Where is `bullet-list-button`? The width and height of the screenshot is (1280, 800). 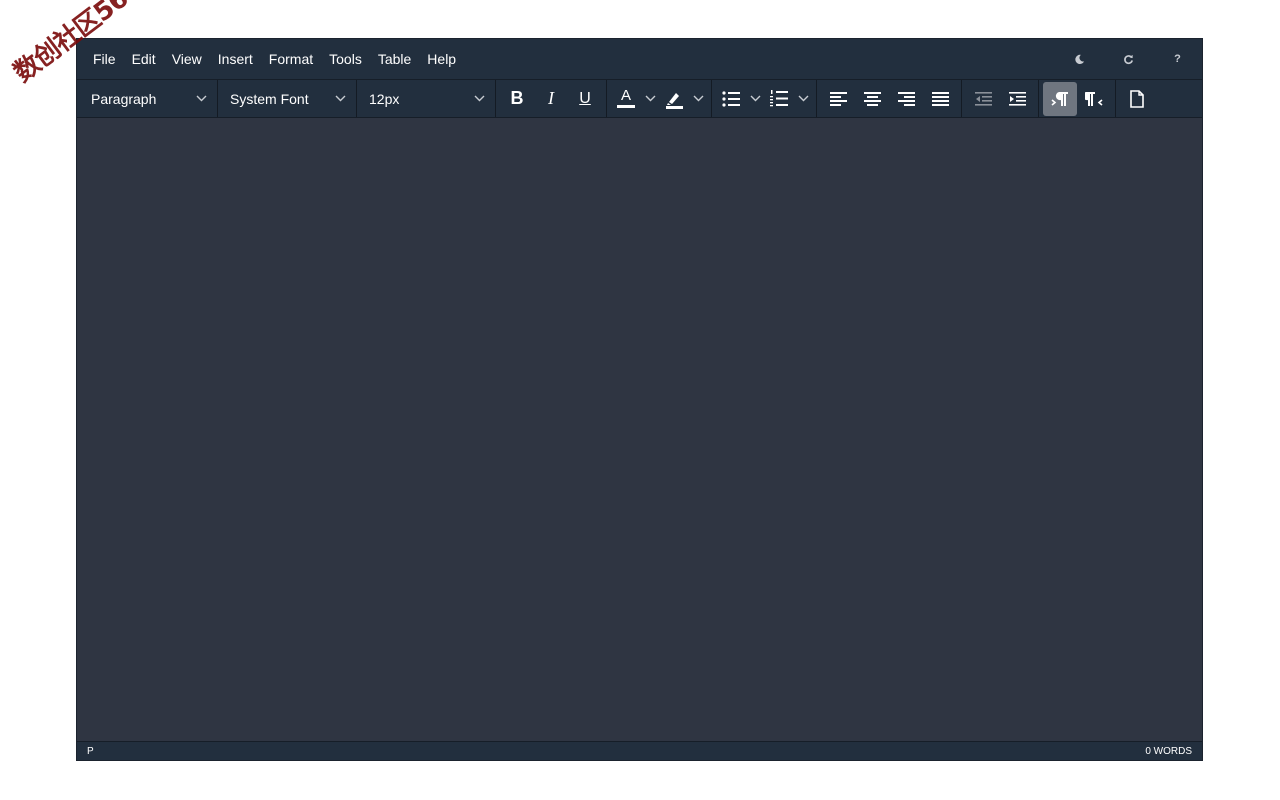
bullet-list-button is located at coordinates (731, 99).